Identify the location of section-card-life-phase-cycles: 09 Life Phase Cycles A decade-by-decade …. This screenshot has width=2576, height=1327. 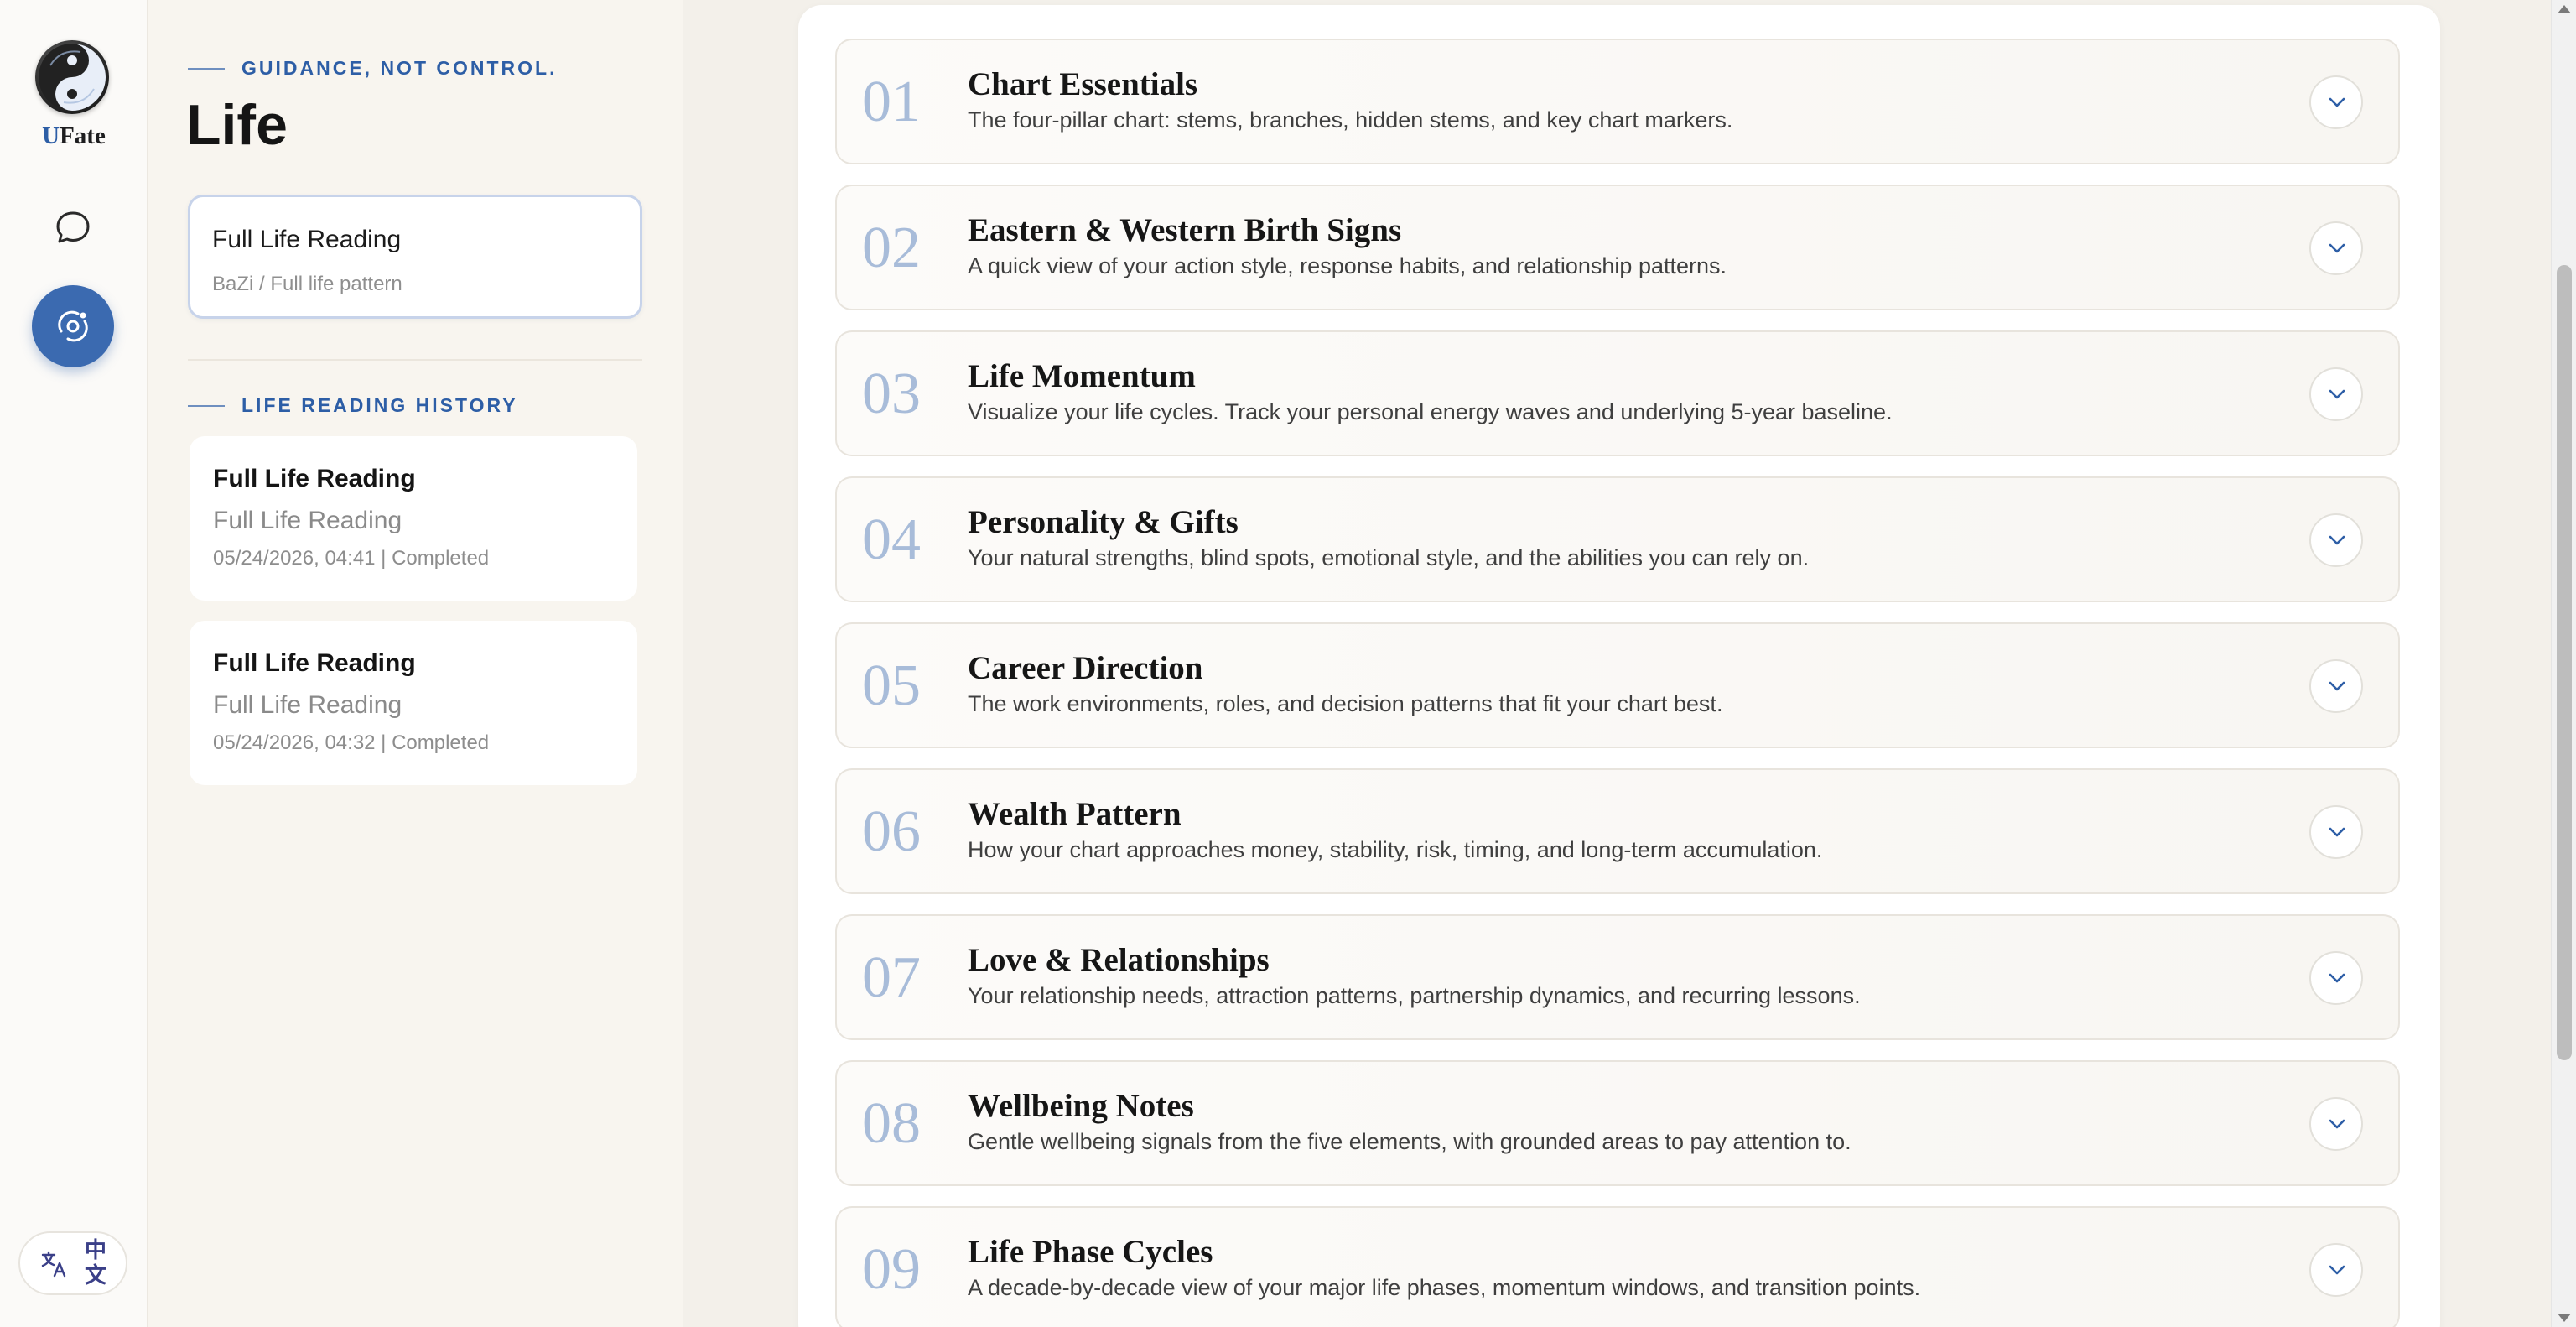
(1617, 1266).